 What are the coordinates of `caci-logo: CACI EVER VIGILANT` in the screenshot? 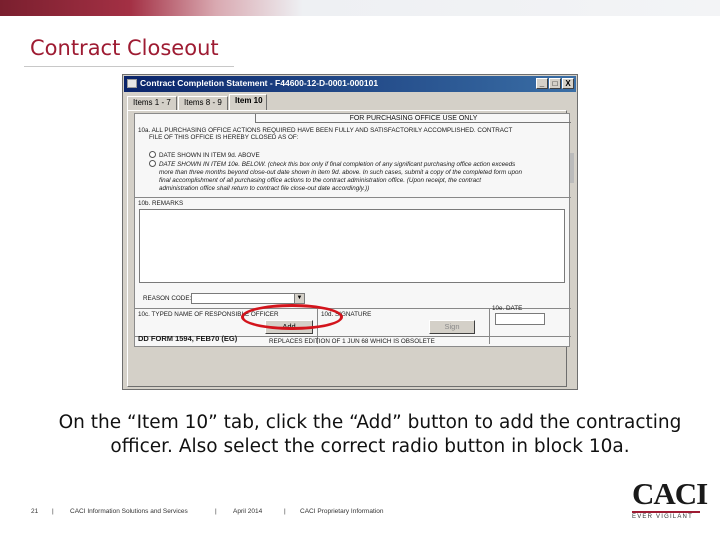 It's located at (670, 500).